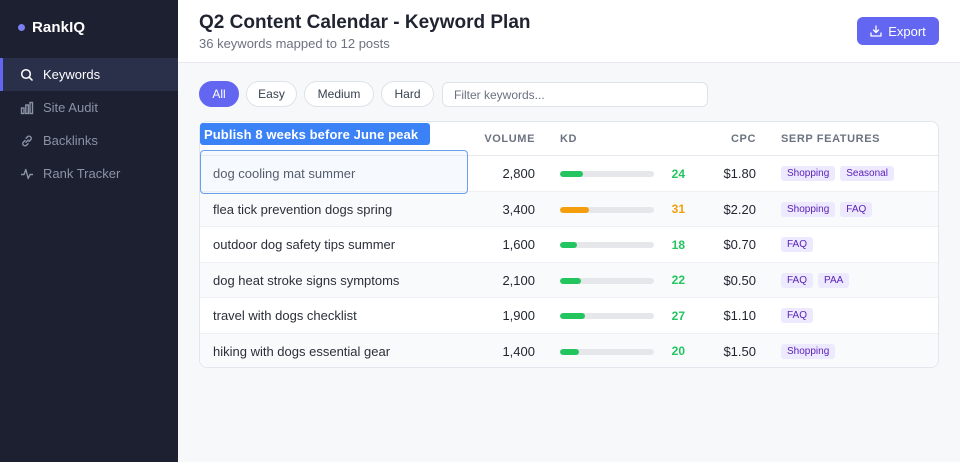 The image size is (960, 462). I want to click on column-header-volume: VOLUME, so click(509, 139).